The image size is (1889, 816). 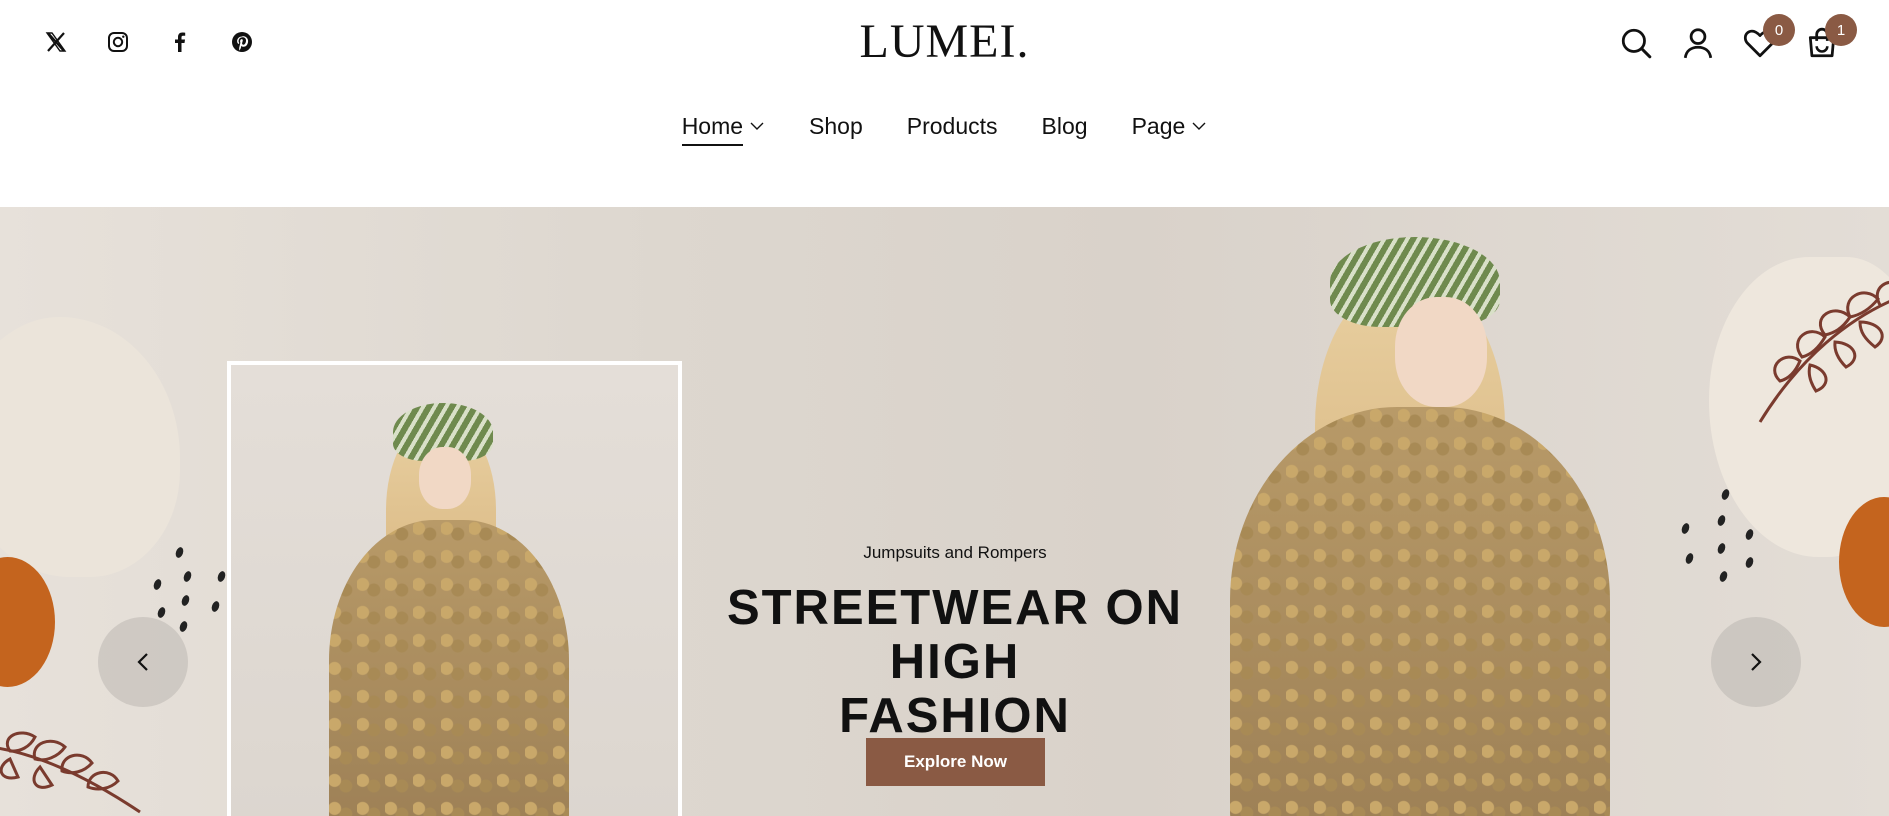 I want to click on header-actions: 0 1, so click(x=1731, y=39).